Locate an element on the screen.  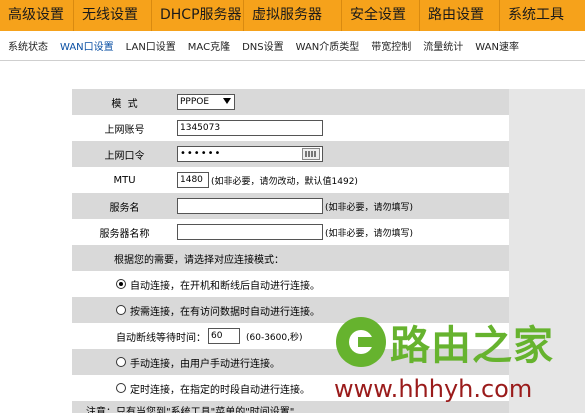
top-nav-item-virtual-server: 虚拟服务器 is located at coordinates (293, 15).